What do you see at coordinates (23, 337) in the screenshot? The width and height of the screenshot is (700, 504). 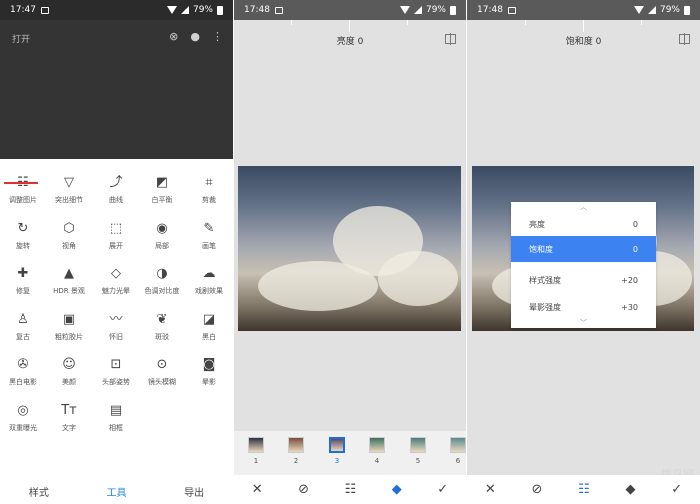 I see `tool-label: 复古` at bounding box center [23, 337].